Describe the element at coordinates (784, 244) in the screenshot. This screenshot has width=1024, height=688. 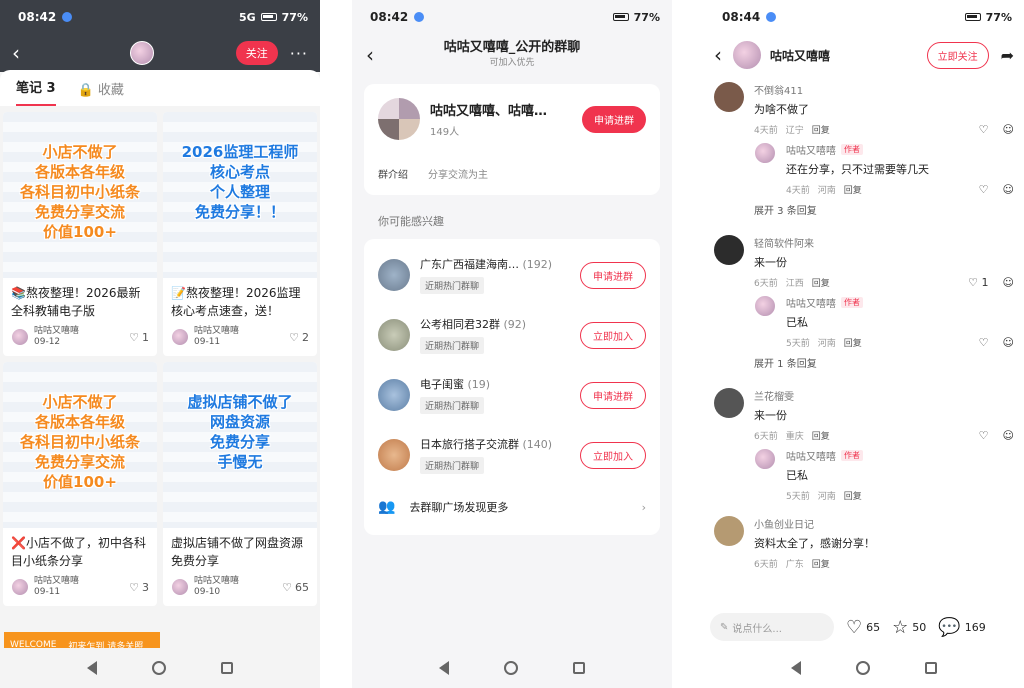
I see `commenter-name: 轻简软件阿来` at that location.